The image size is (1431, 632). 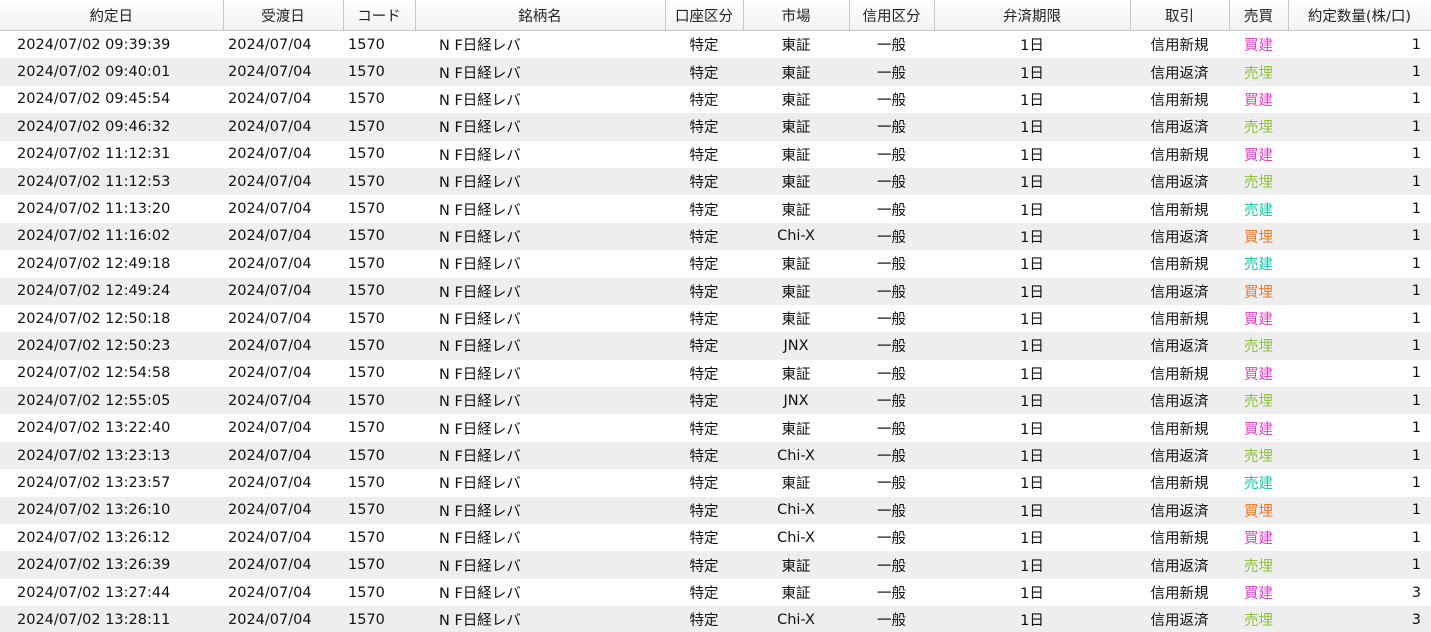 I want to click on market-cell: Chi-X, so click(x=796, y=538).